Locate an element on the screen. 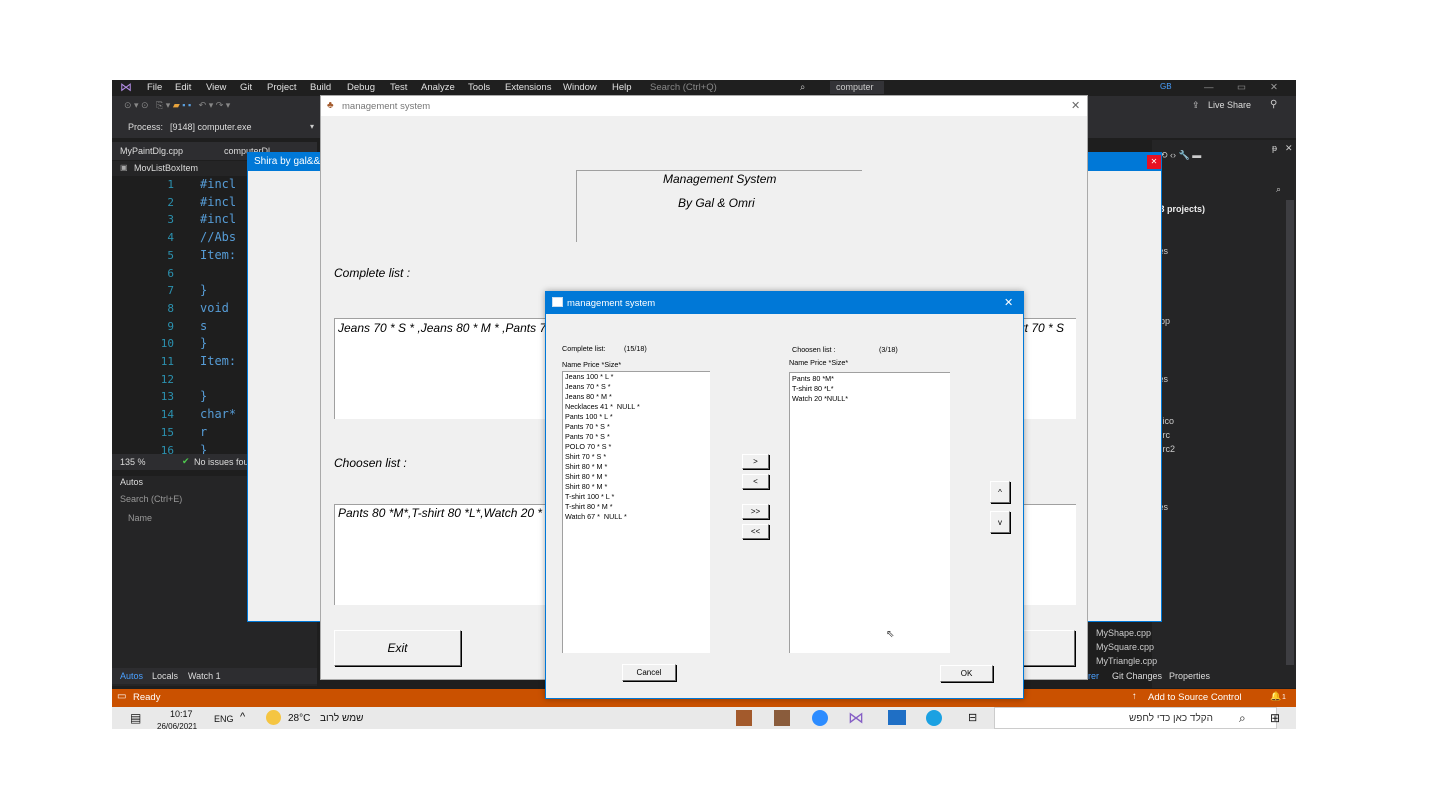 This screenshot has width=1440, height=810. code-line: //Abs is located at coordinates (218, 237).